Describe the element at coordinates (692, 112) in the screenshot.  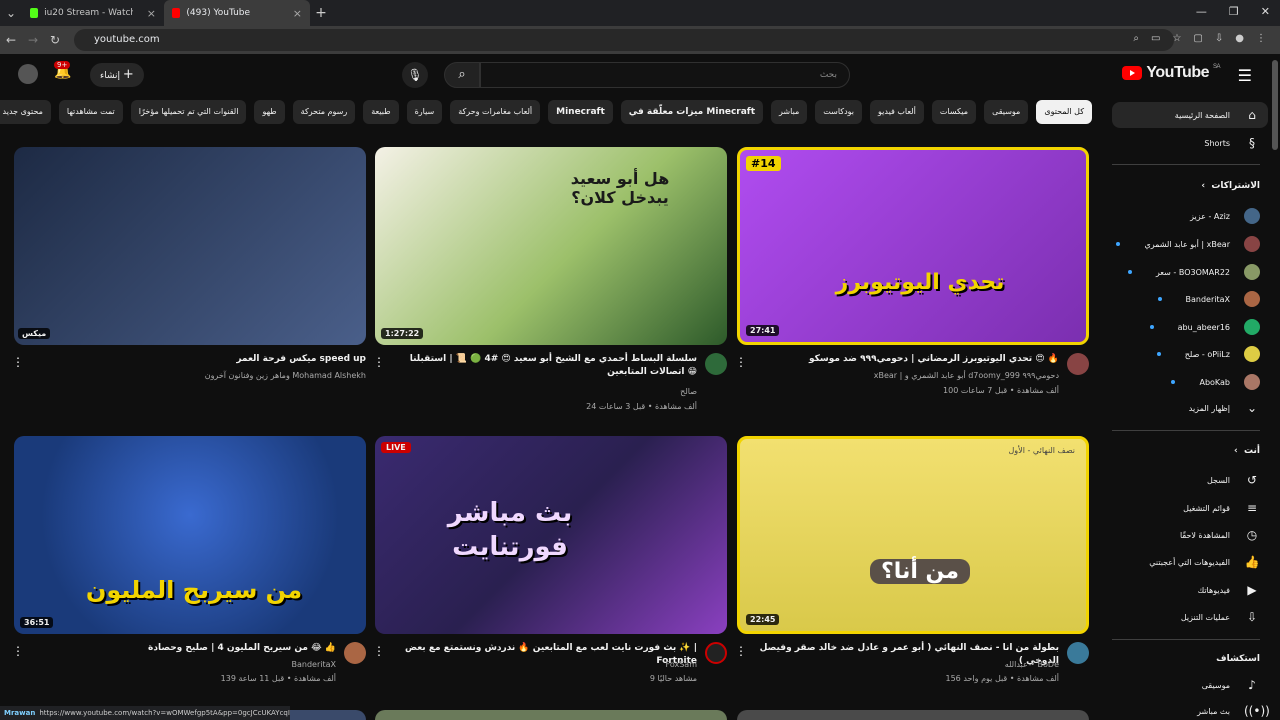
I see `chip-minecraft-features: ميزات معلّقة في Minecraft` at that location.